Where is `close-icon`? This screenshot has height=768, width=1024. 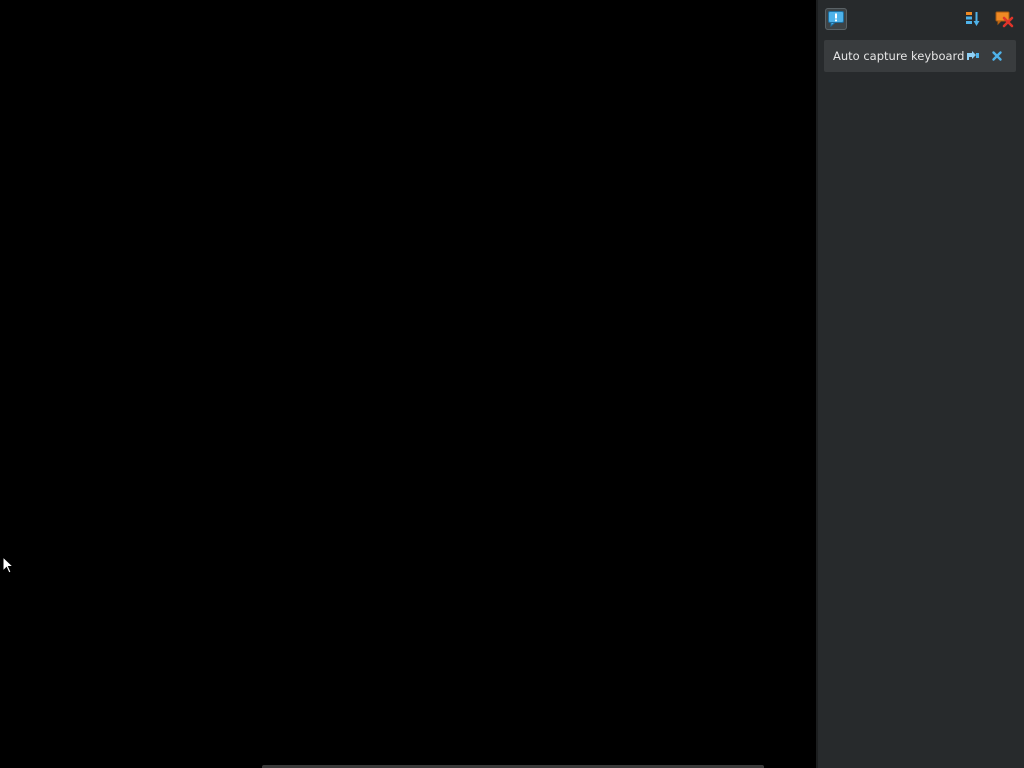 close-icon is located at coordinates (997, 56).